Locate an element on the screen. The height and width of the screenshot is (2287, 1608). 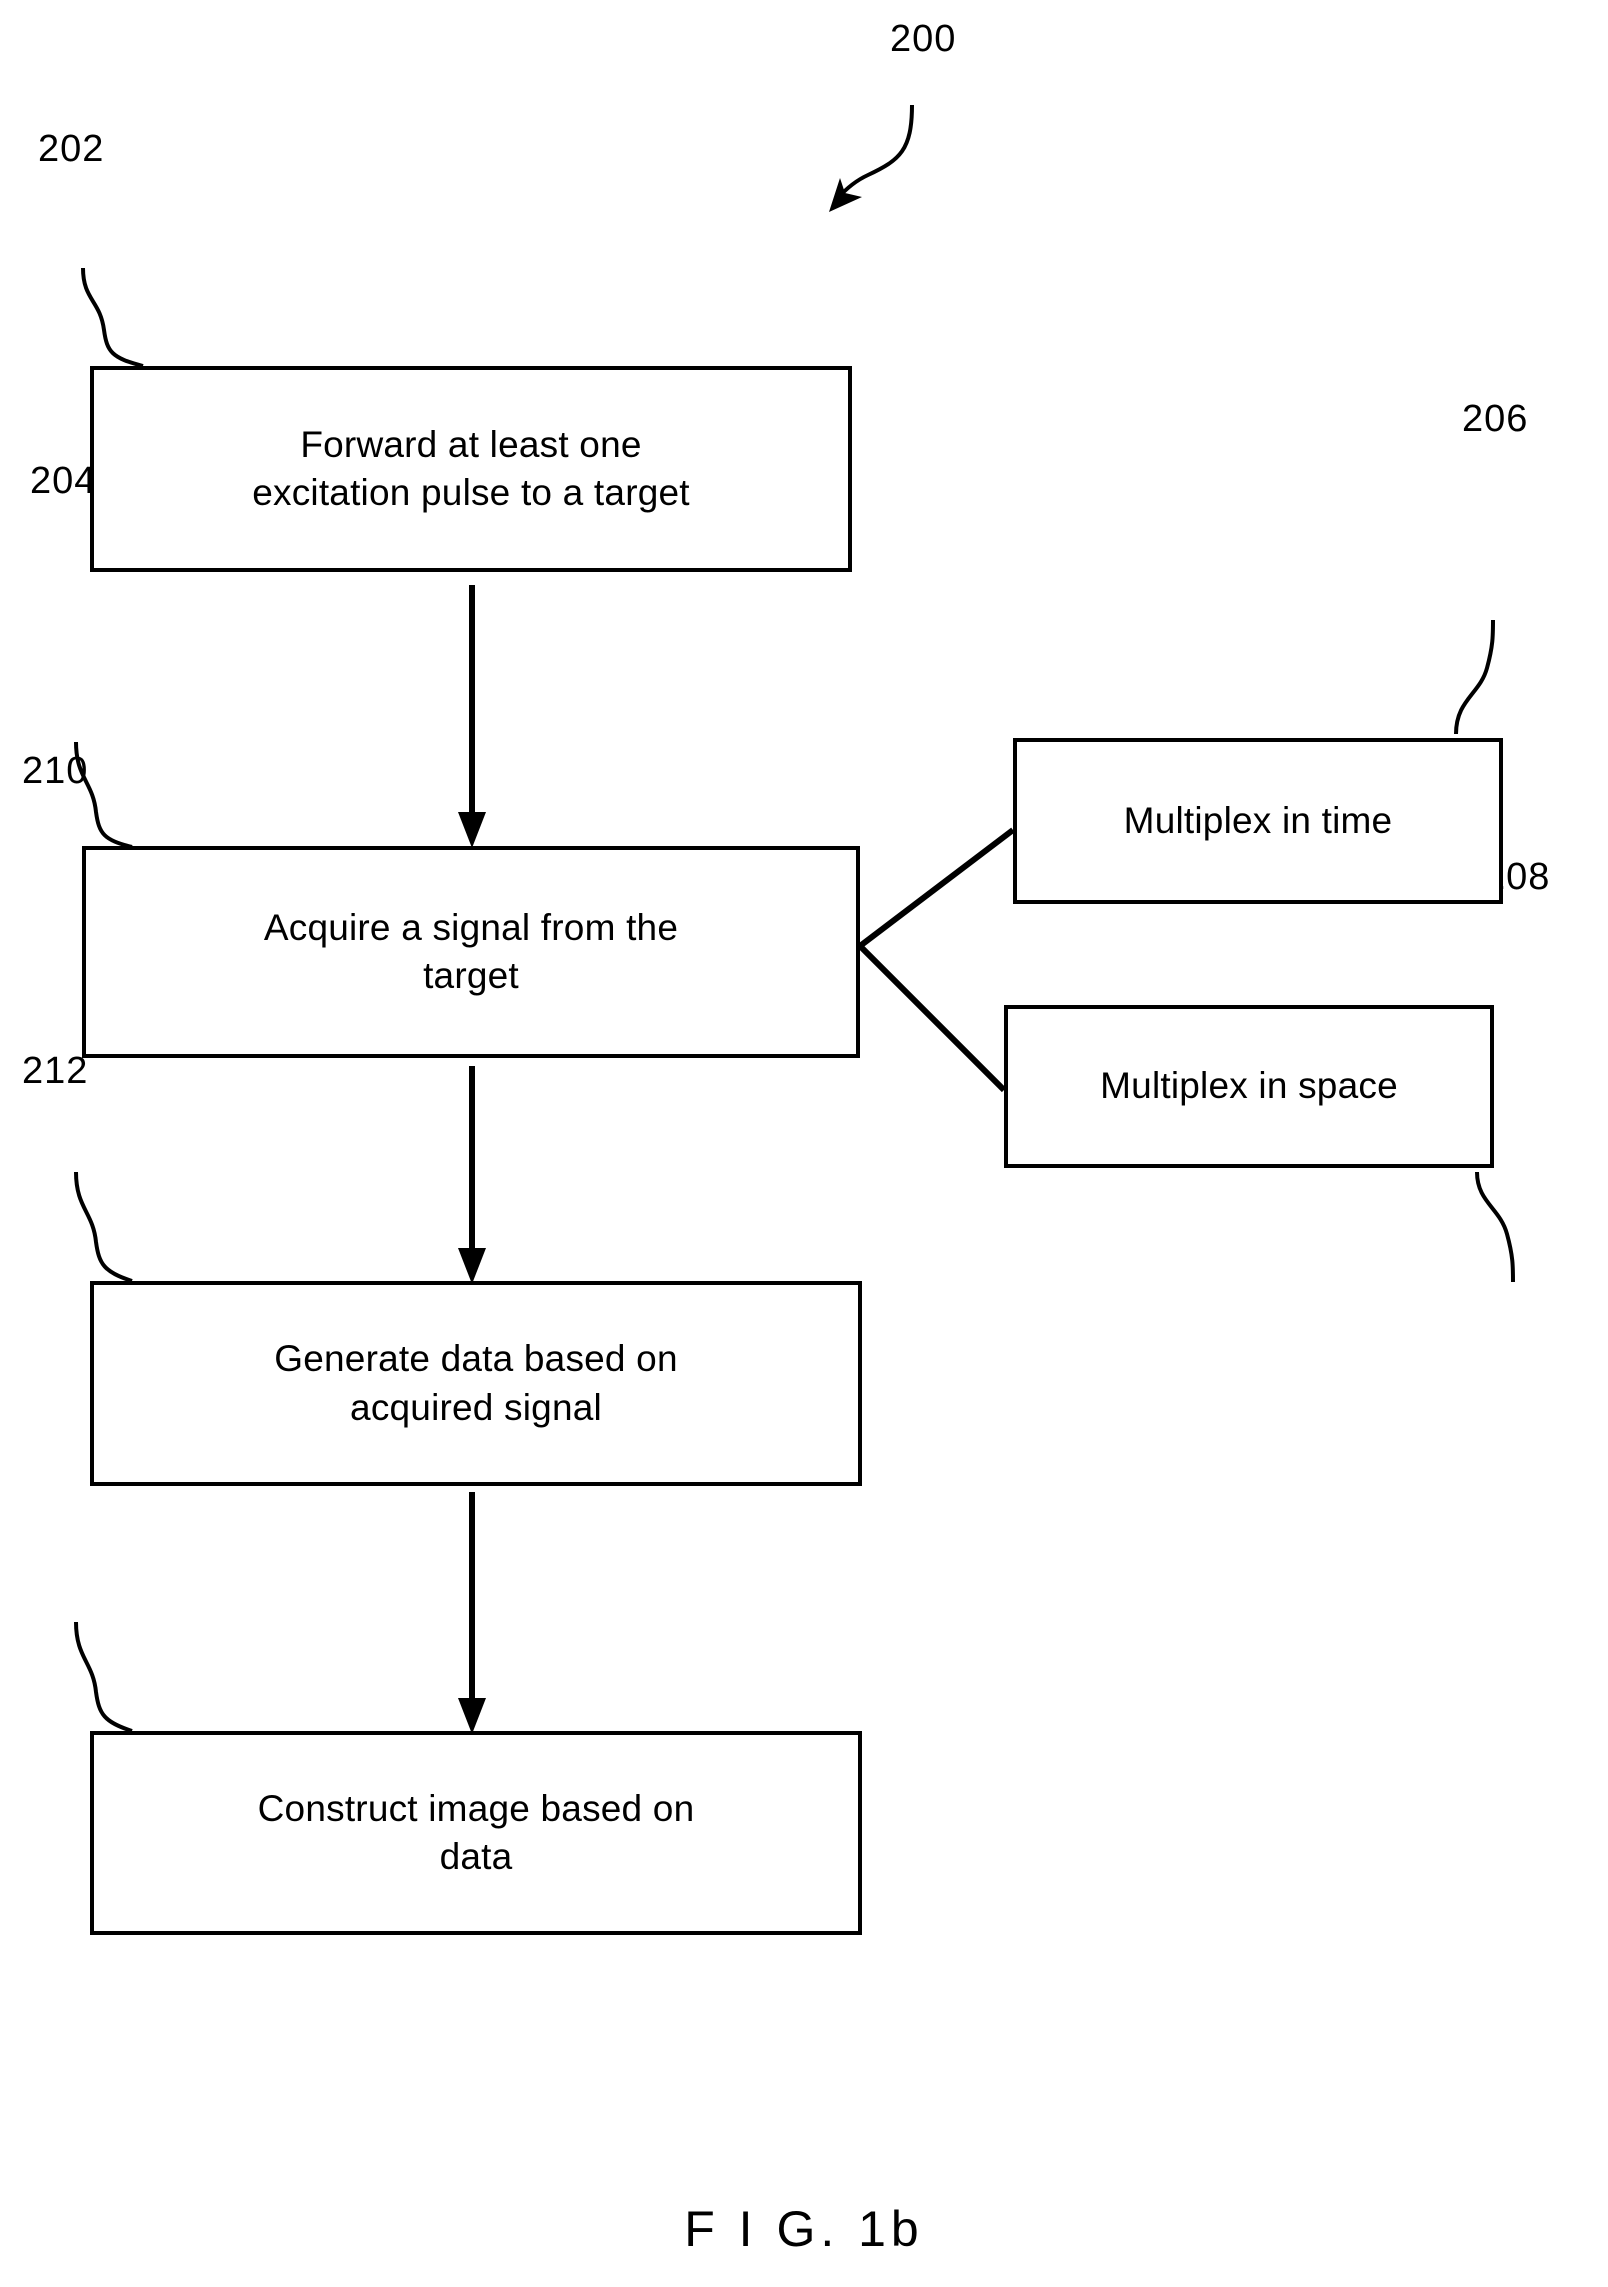
step-label-construct-image: Construct image based on data is located at coordinates (476, 1832).